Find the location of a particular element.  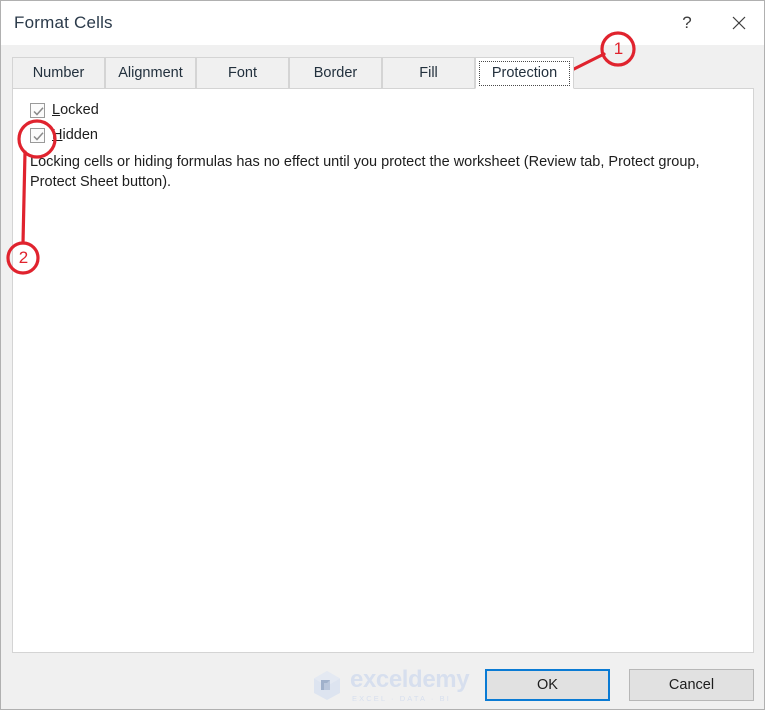

hidden-checkbox-label: Hidden is located at coordinates (75, 135).